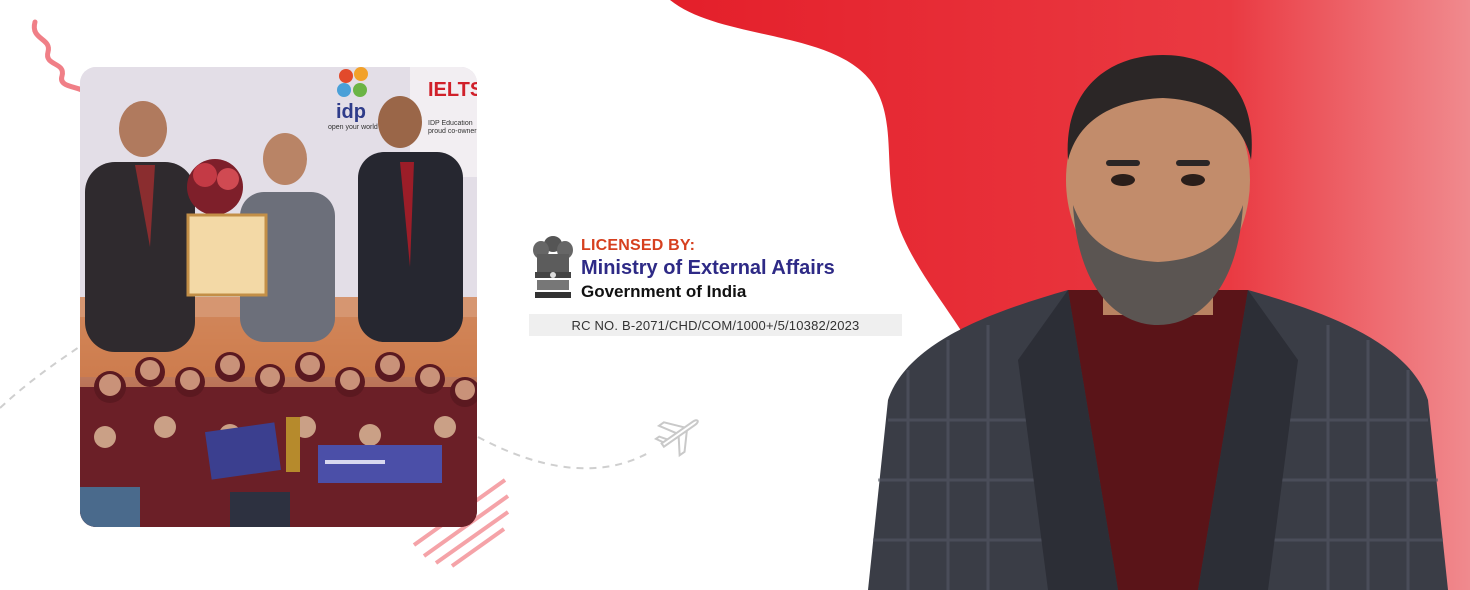  Describe the element at coordinates (352, 82) in the screenshot. I see `idp-logo-icon` at that location.